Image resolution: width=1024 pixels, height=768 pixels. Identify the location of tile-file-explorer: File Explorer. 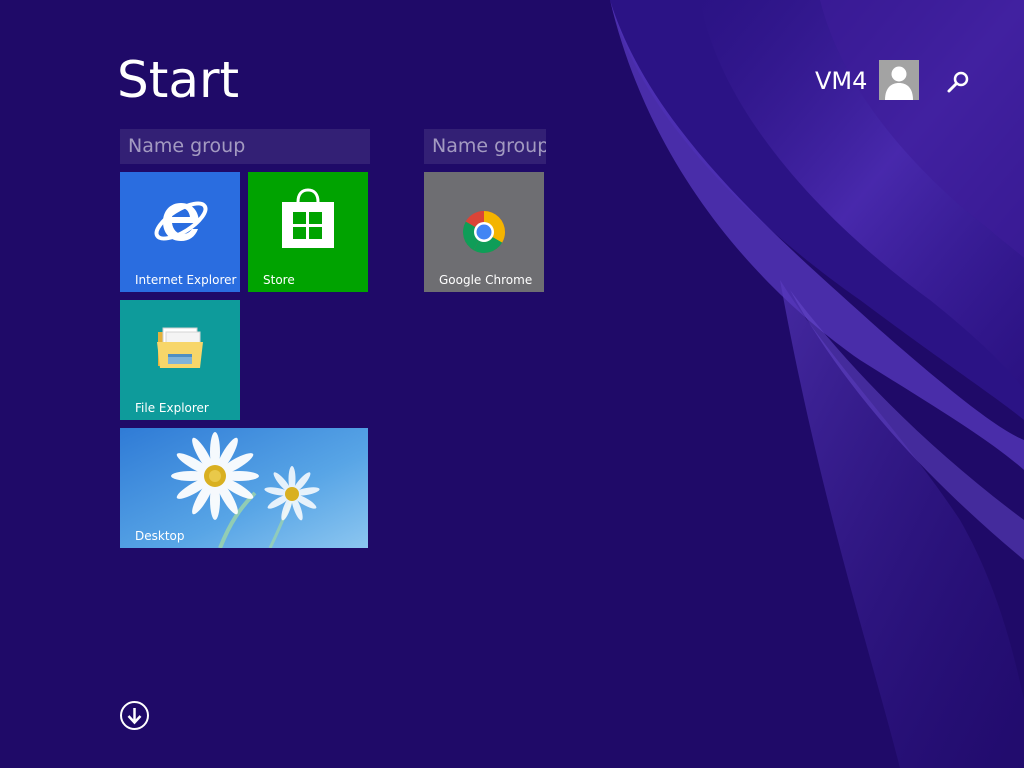
(180, 360).